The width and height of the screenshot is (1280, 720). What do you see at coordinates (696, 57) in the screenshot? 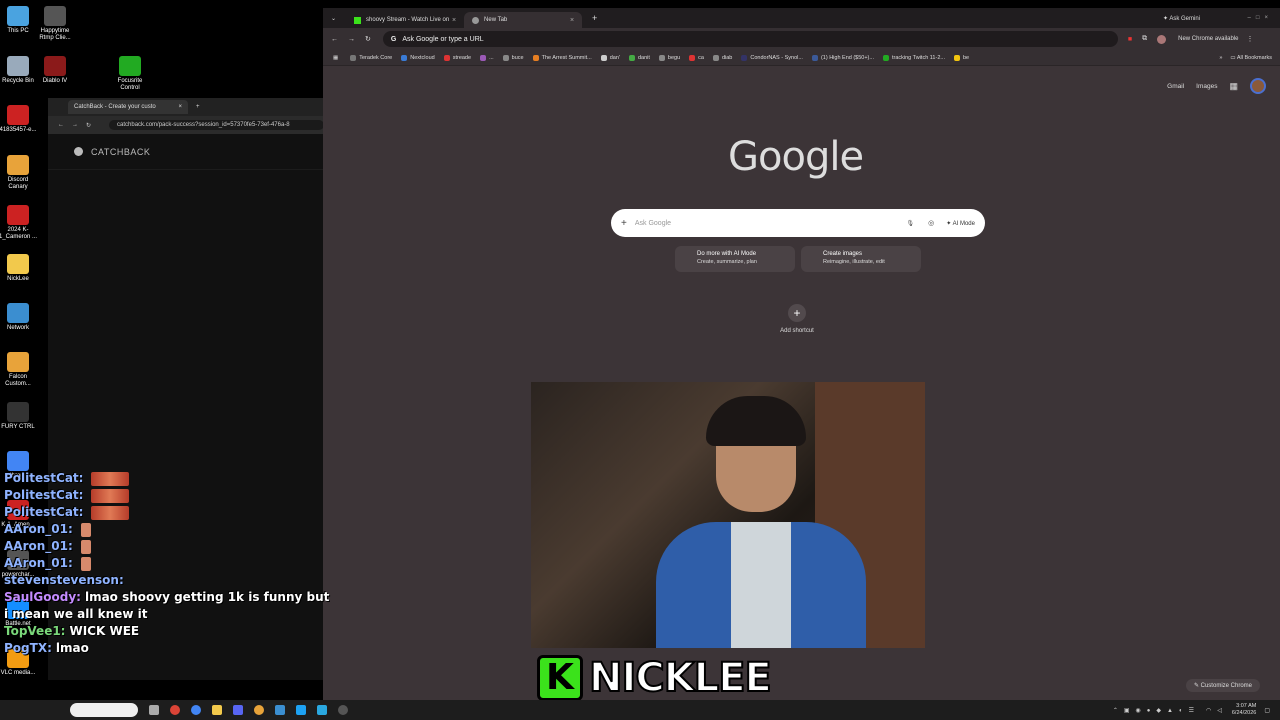
I see `bookmark-item: ca` at bounding box center [696, 57].